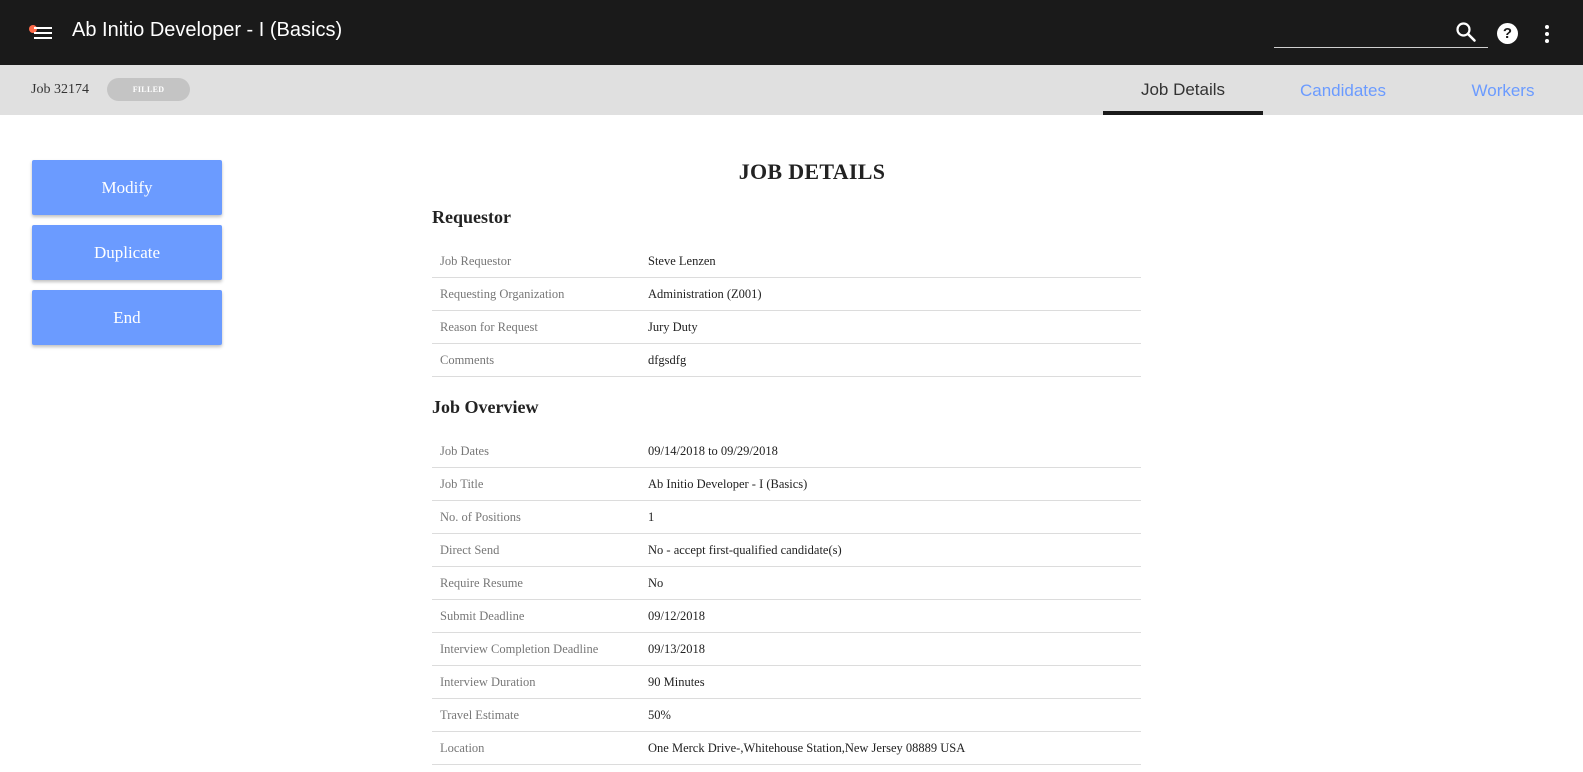 This screenshot has width=1583, height=772. I want to click on modify-button: Modify, so click(127, 187).